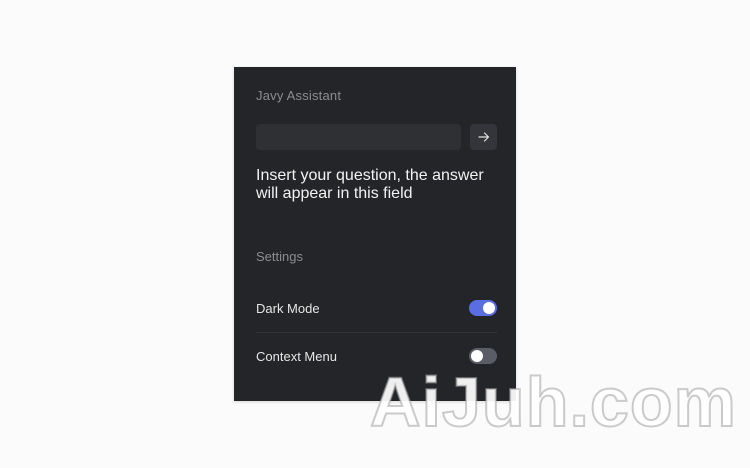  I want to click on setting-dark-mode: Dark Mode, so click(376, 308).